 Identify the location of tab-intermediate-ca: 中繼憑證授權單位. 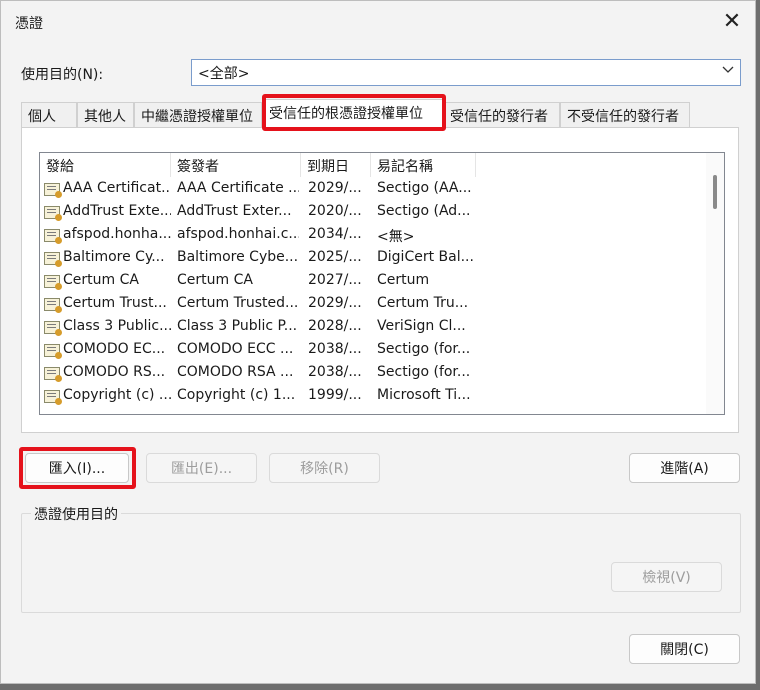
(198, 114).